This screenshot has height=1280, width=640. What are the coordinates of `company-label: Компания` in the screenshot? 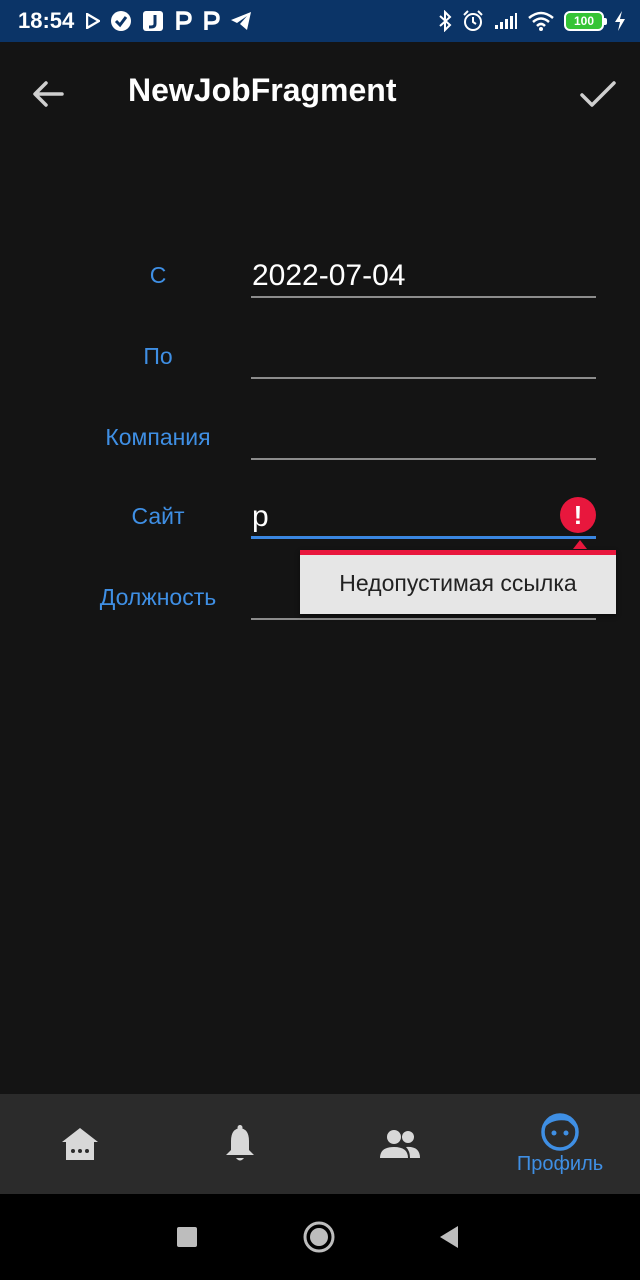 It's located at (158, 437).